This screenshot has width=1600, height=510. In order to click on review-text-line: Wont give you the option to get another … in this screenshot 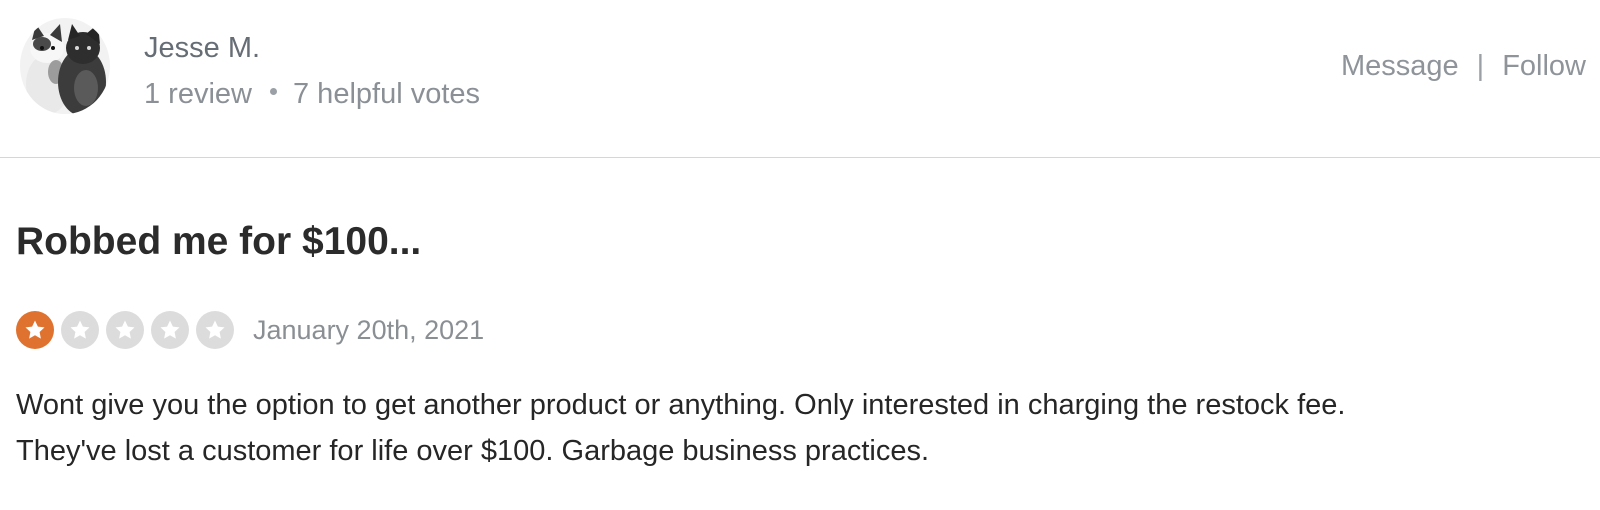, I will do `click(681, 405)`.